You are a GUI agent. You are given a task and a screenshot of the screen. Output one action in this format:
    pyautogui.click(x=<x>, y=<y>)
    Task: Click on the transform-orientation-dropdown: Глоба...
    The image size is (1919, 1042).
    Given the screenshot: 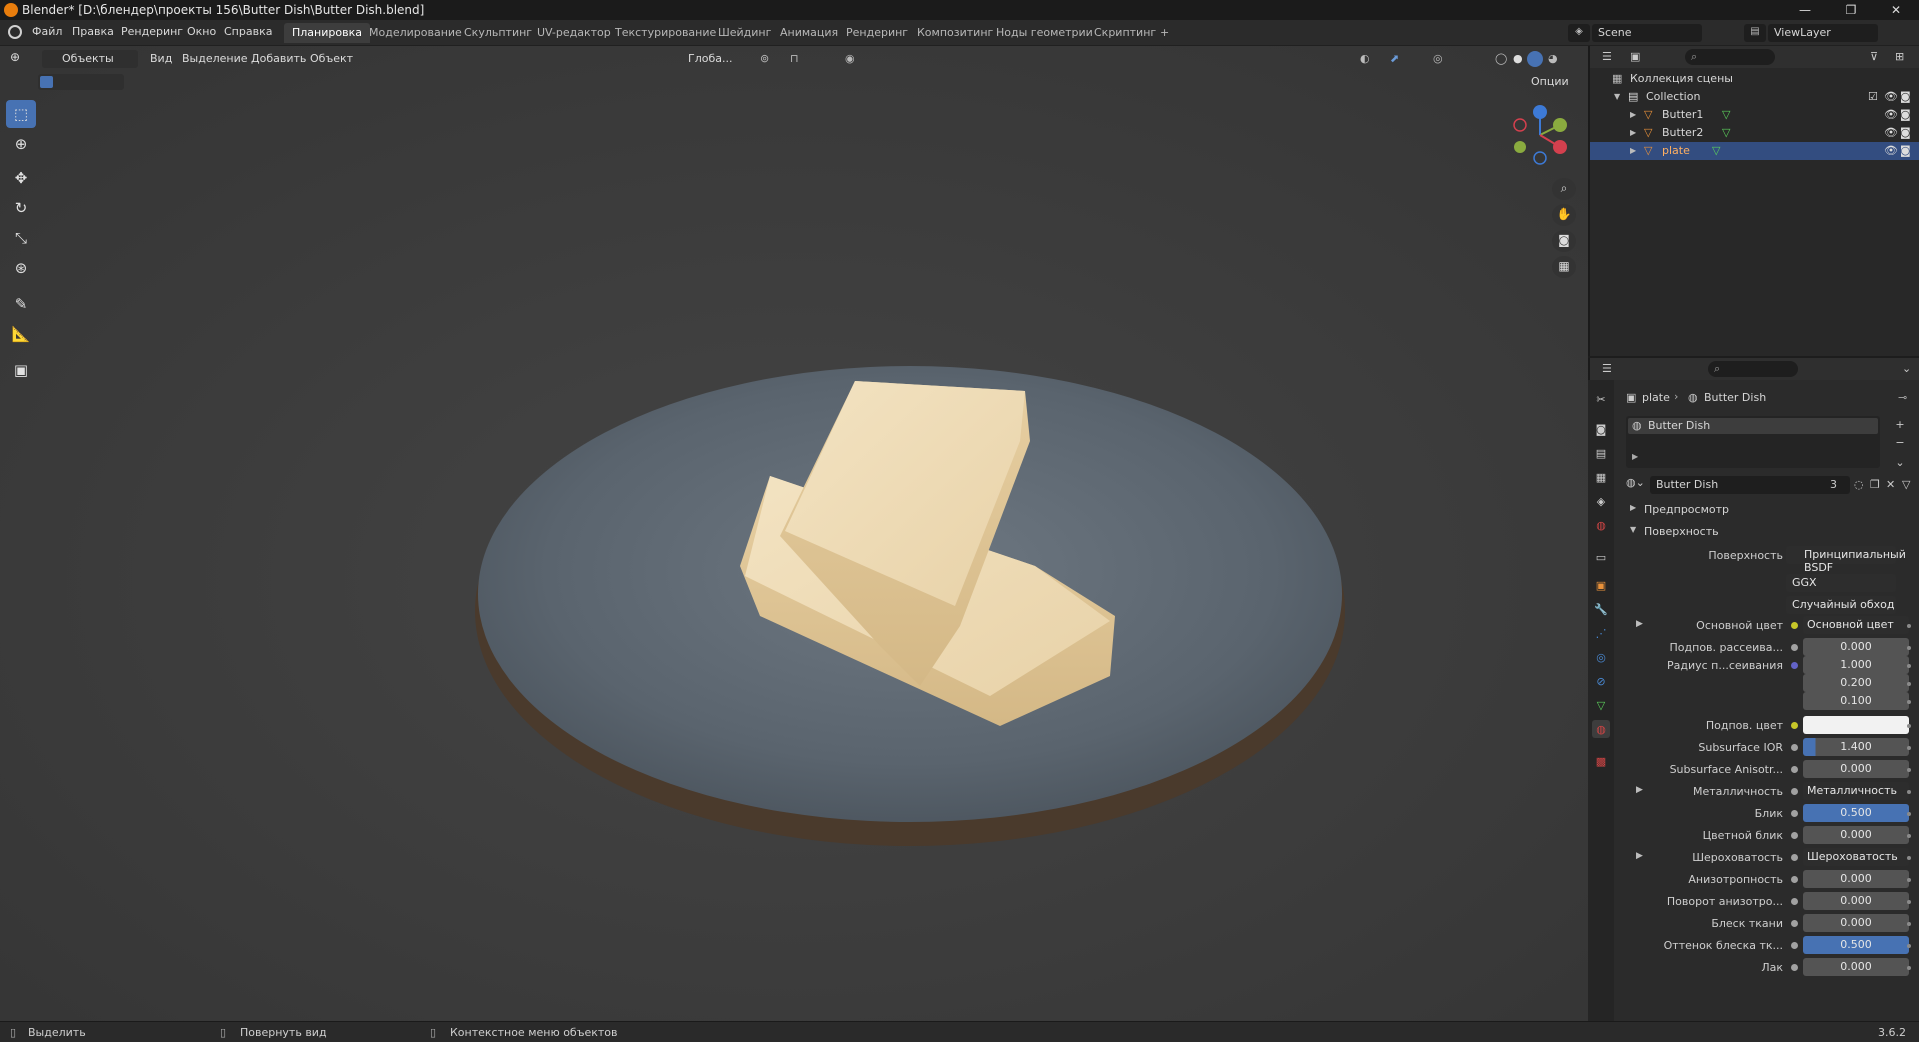 What is the action you would take?
    pyautogui.click(x=717, y=59)
    